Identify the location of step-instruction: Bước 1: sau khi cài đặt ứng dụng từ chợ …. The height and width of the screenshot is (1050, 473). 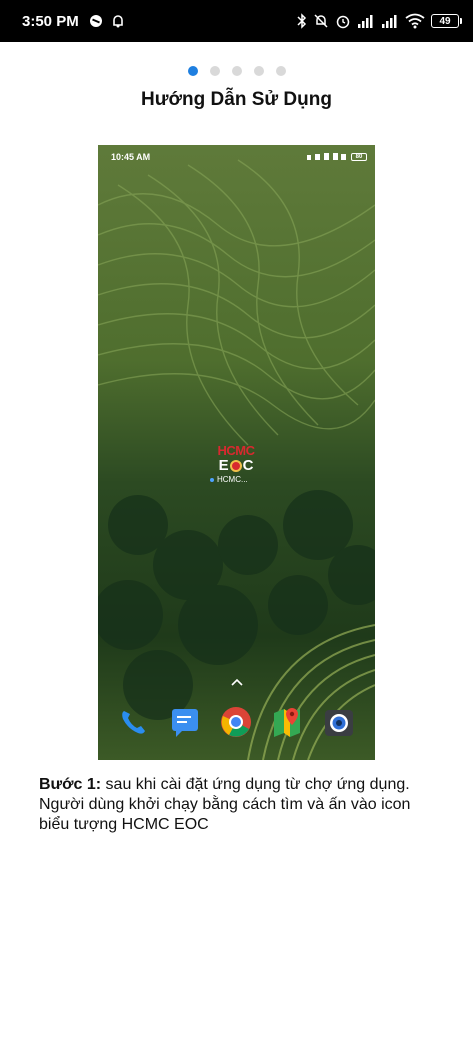
(239, 805).